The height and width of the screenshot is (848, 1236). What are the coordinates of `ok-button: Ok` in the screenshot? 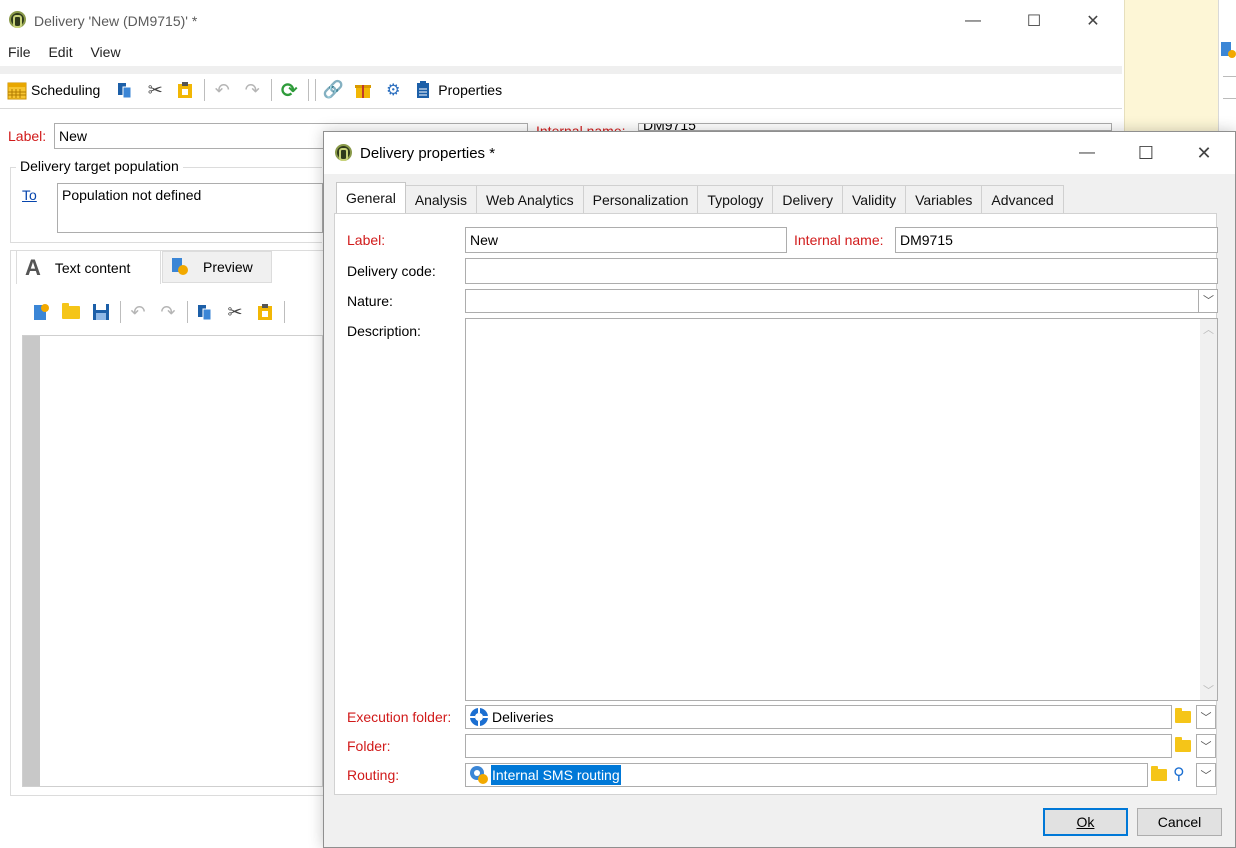 It's located at (1085, 822).